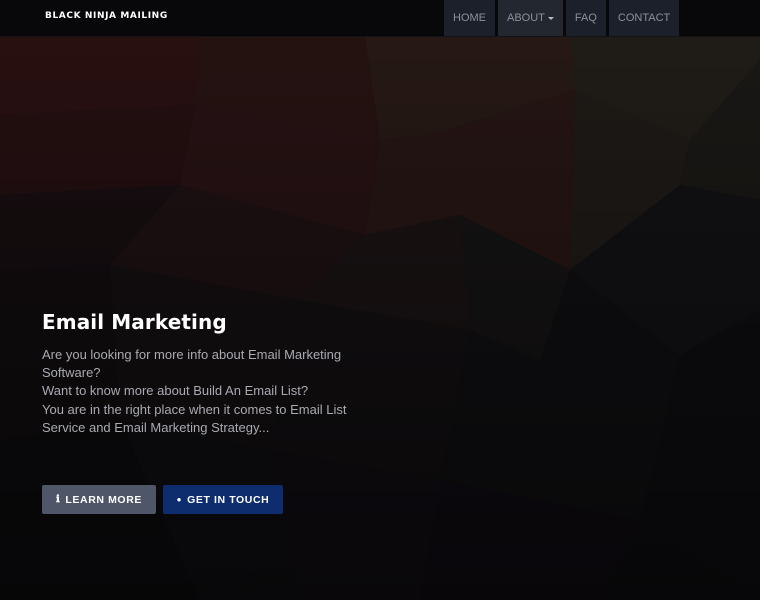 The height and width of the screenshot is (600, 760). Describe the element at coordinates (228, 499) in the screenshot. I see `get-in-touch-label: GET IN TOUCH` at that location.